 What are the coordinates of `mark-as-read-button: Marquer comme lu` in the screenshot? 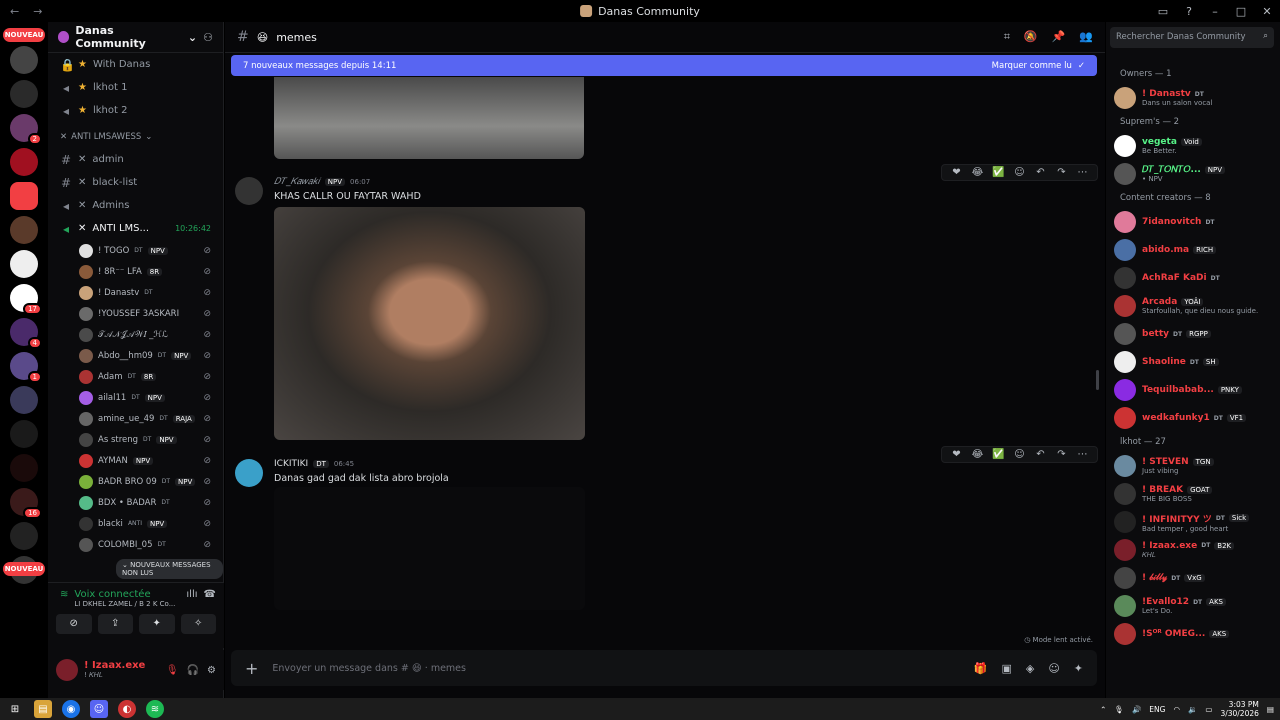 It's located at (1032, 66).